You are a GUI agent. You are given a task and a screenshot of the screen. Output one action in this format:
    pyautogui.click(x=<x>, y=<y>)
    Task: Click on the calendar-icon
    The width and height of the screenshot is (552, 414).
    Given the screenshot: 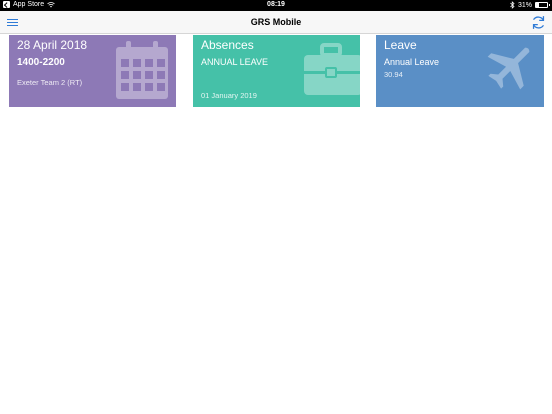 What is the action you would take?
    pyautogui.click(x=142, y=70)
    